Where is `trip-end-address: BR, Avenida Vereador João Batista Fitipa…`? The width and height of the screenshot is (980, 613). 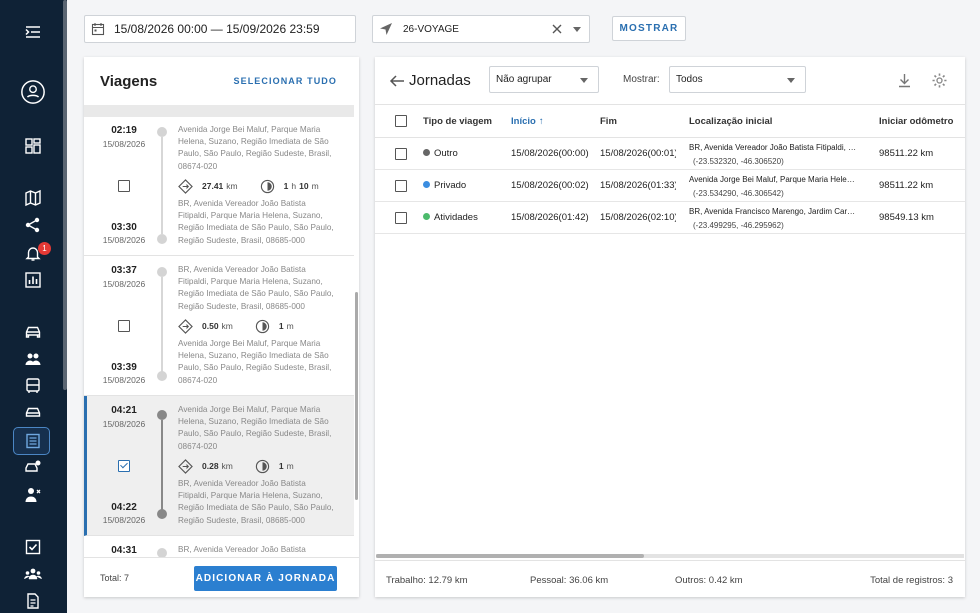
trip-end-address: BR, Avenida Vereador João Batista Fitipa… is located at coordinates (256, 222).